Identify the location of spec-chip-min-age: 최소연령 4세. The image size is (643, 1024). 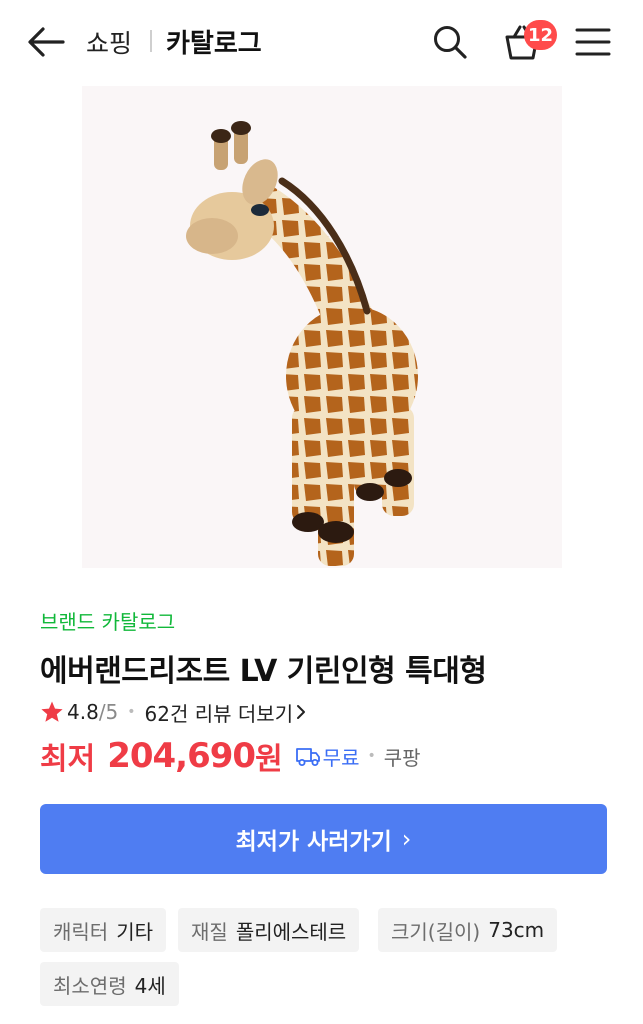
(109, 984).